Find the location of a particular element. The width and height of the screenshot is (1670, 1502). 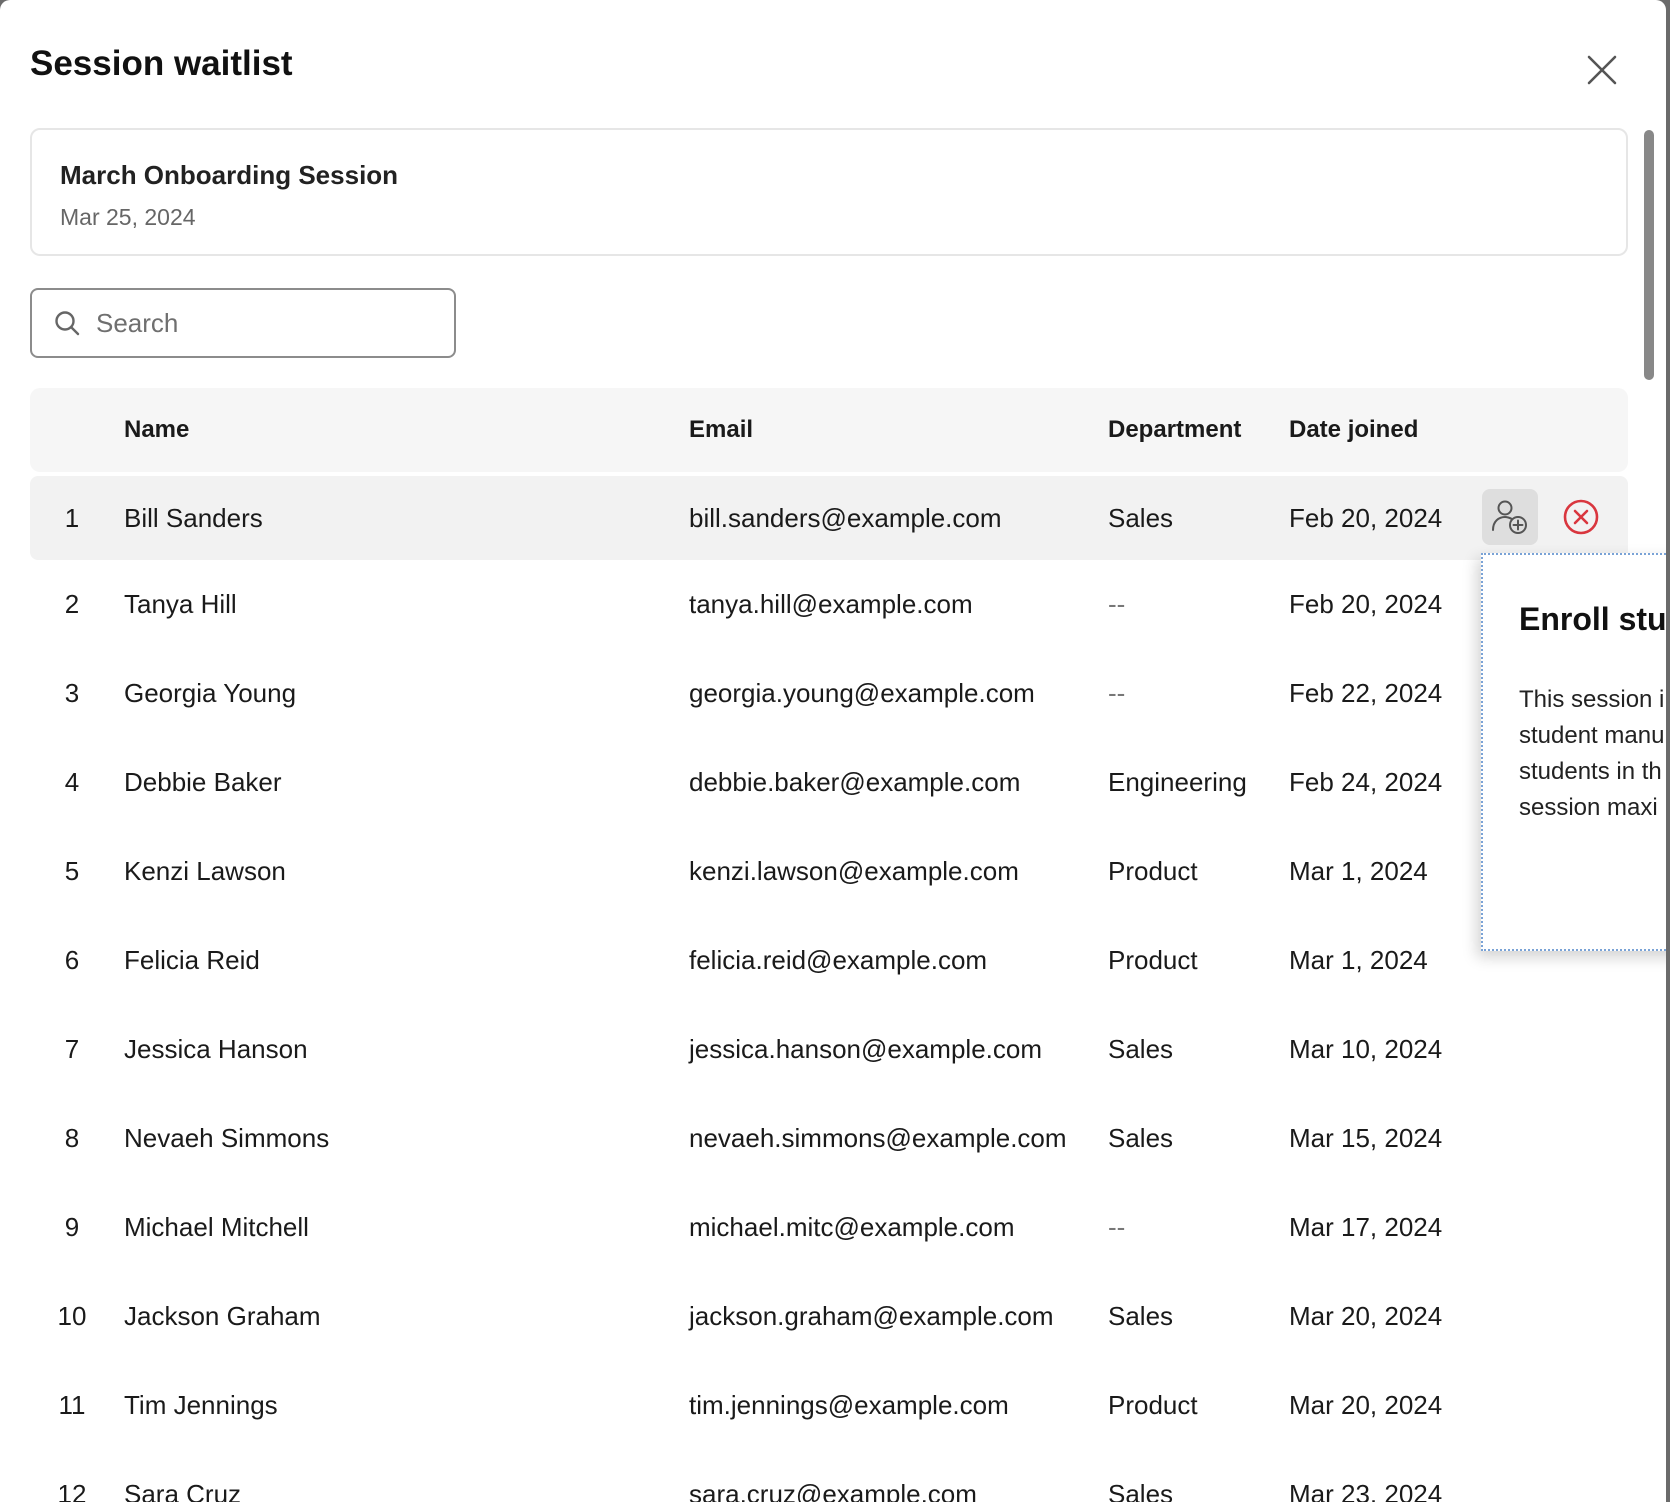

row-email: felicia.reid@example.com is located at coordinates (838, 960).